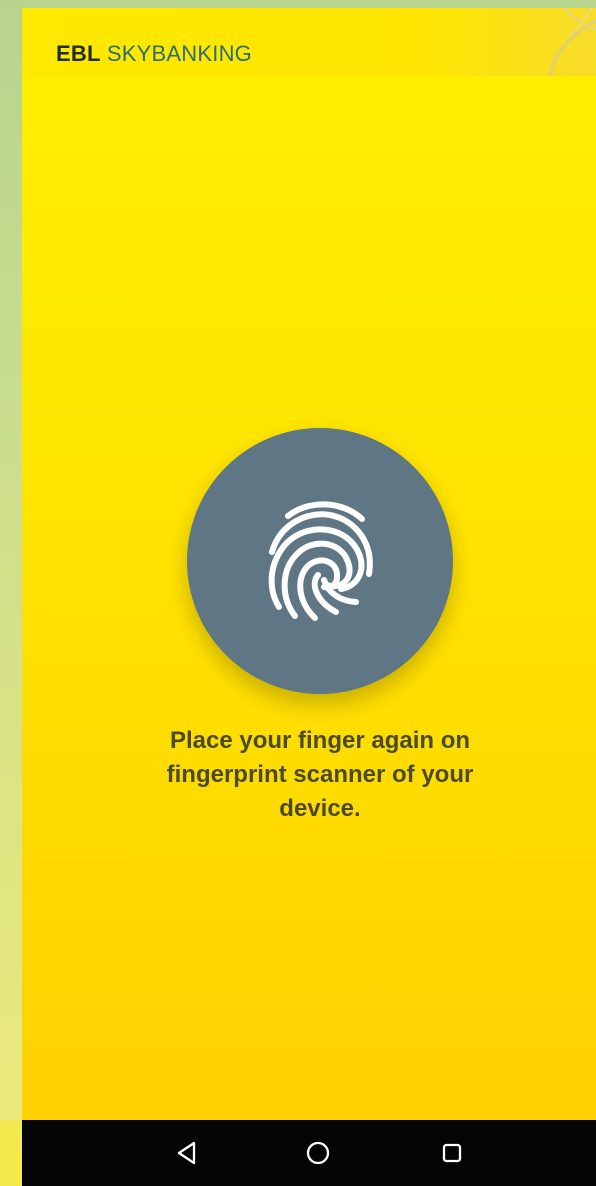 The image size is (596, 1186). Describe the element at coordinates (309, 42) in the screenshot. I see `app-header: EBL SKYBANKING` at that location.